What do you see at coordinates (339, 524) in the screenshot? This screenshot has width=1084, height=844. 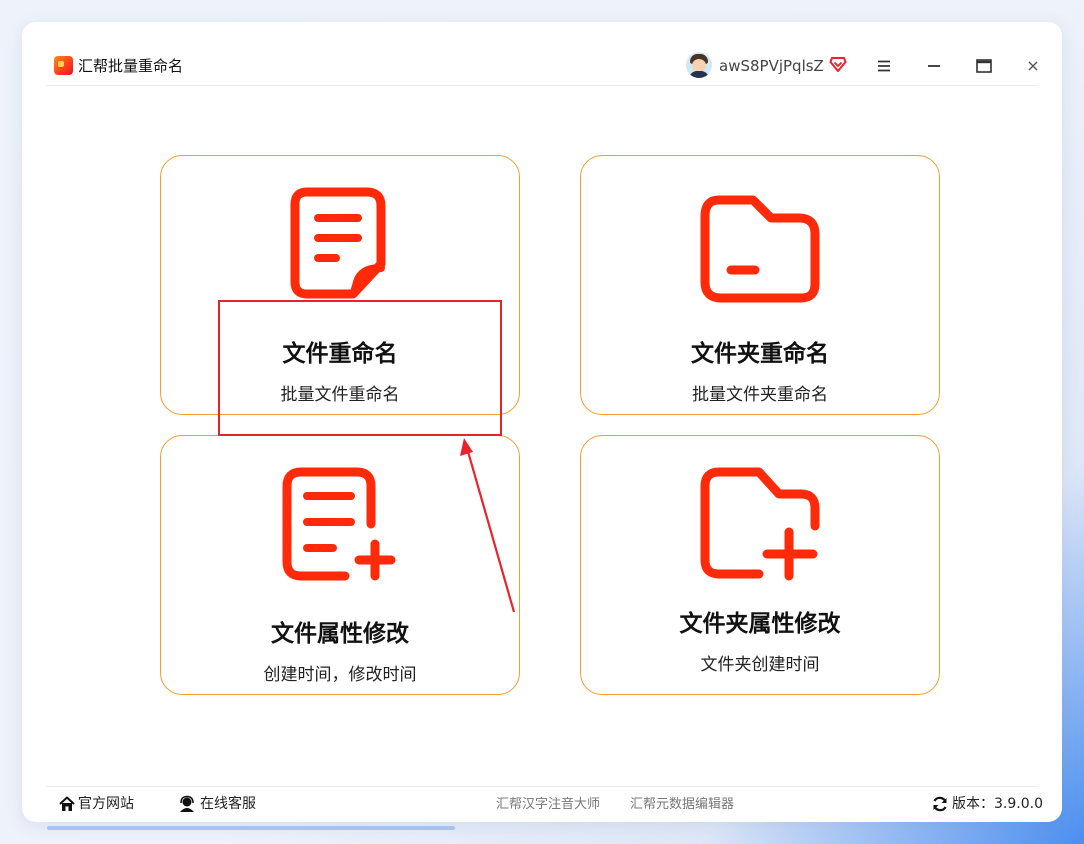 I see `file-add-icon` at bounding box center [339, 524].